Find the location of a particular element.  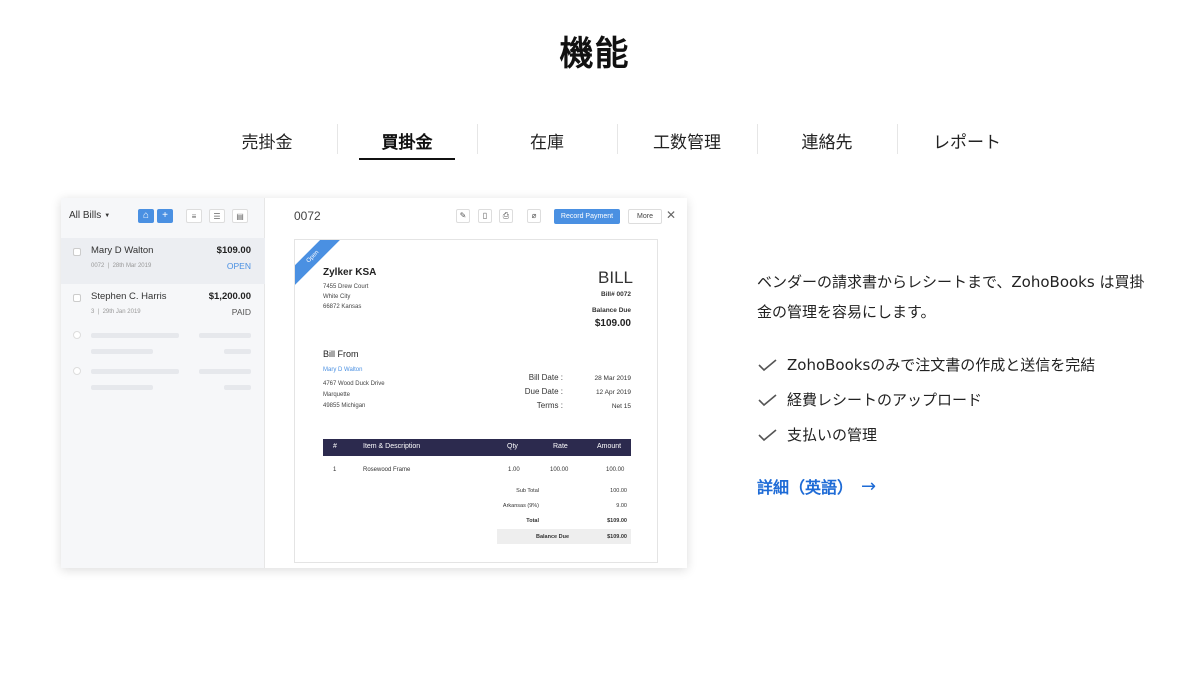

tax-label: Arkansas (9%) is located at coordinates (520, 506).